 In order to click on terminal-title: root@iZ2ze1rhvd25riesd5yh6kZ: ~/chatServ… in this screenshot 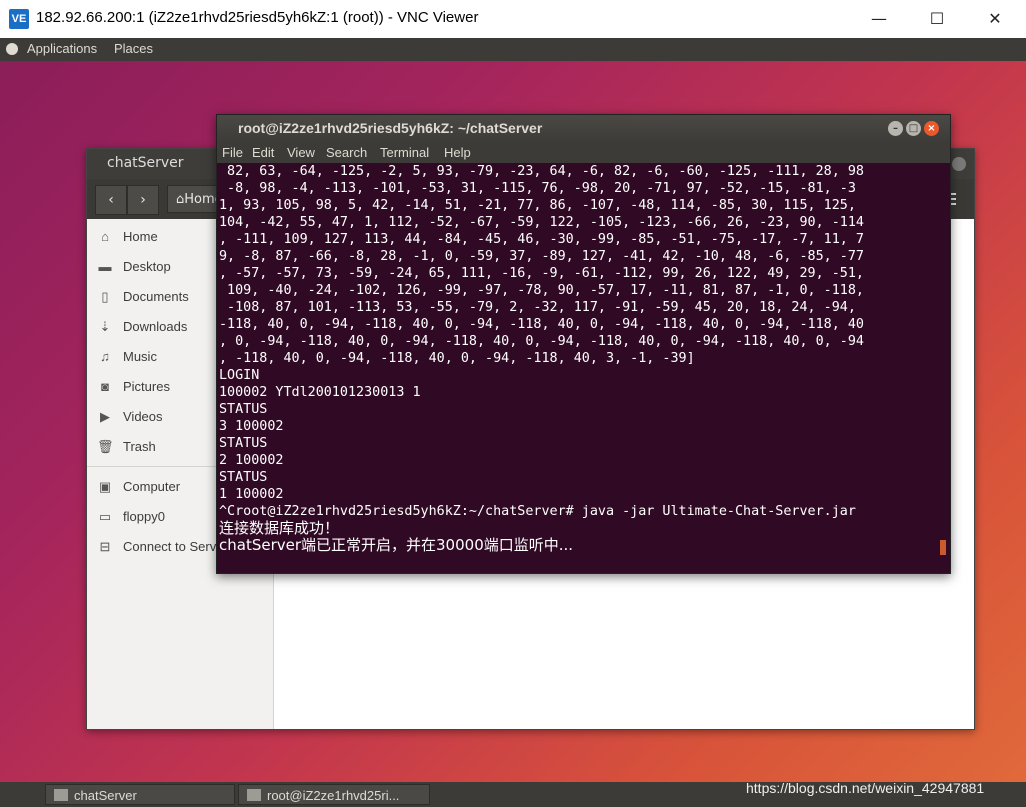, I will do `click(390, 128)`.